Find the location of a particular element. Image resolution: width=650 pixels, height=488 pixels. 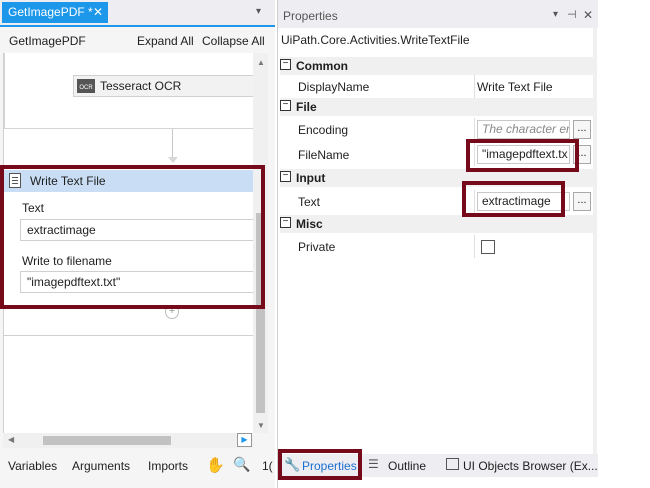

panel-title: Properties is located at coordinates (310, 16).